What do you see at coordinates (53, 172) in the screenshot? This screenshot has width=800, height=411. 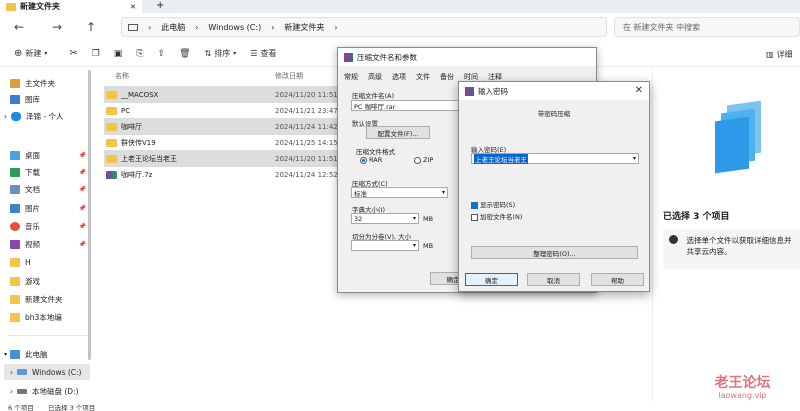 I see `sidebar-item-downloads: 下载 📌` at bounding box center [53, 172].